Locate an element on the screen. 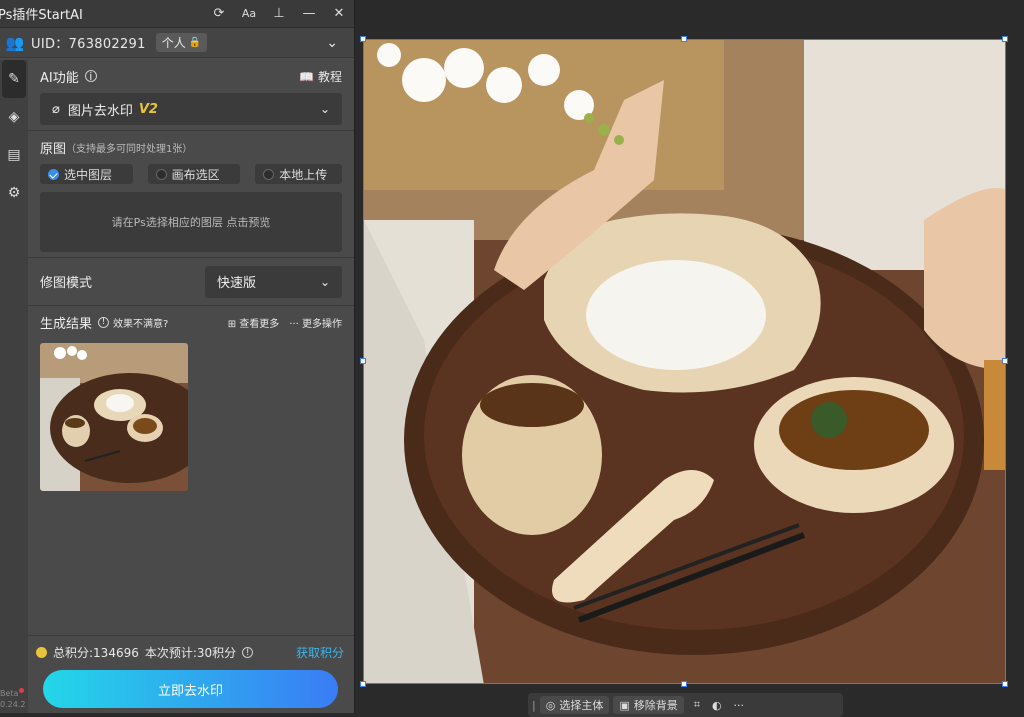 This screenshot has height=717, width=1024. minimize-icon: — is located at coordinates (309, 13).